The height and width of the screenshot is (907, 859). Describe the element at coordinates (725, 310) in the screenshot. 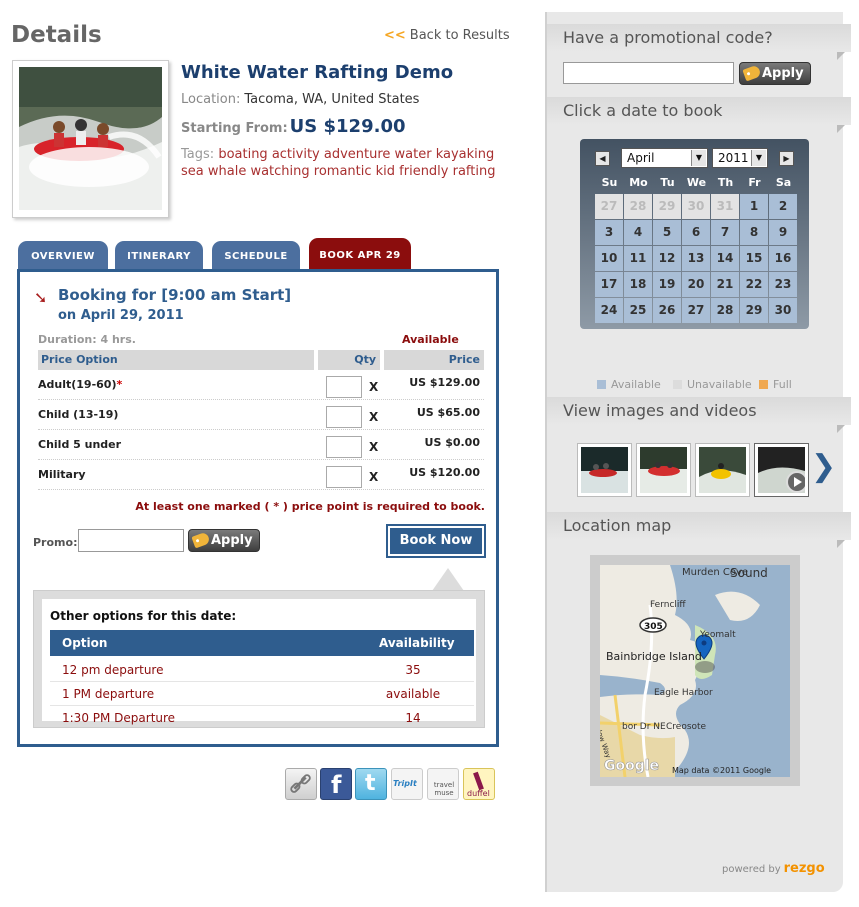

I see `calendar-day: 28` at that location.